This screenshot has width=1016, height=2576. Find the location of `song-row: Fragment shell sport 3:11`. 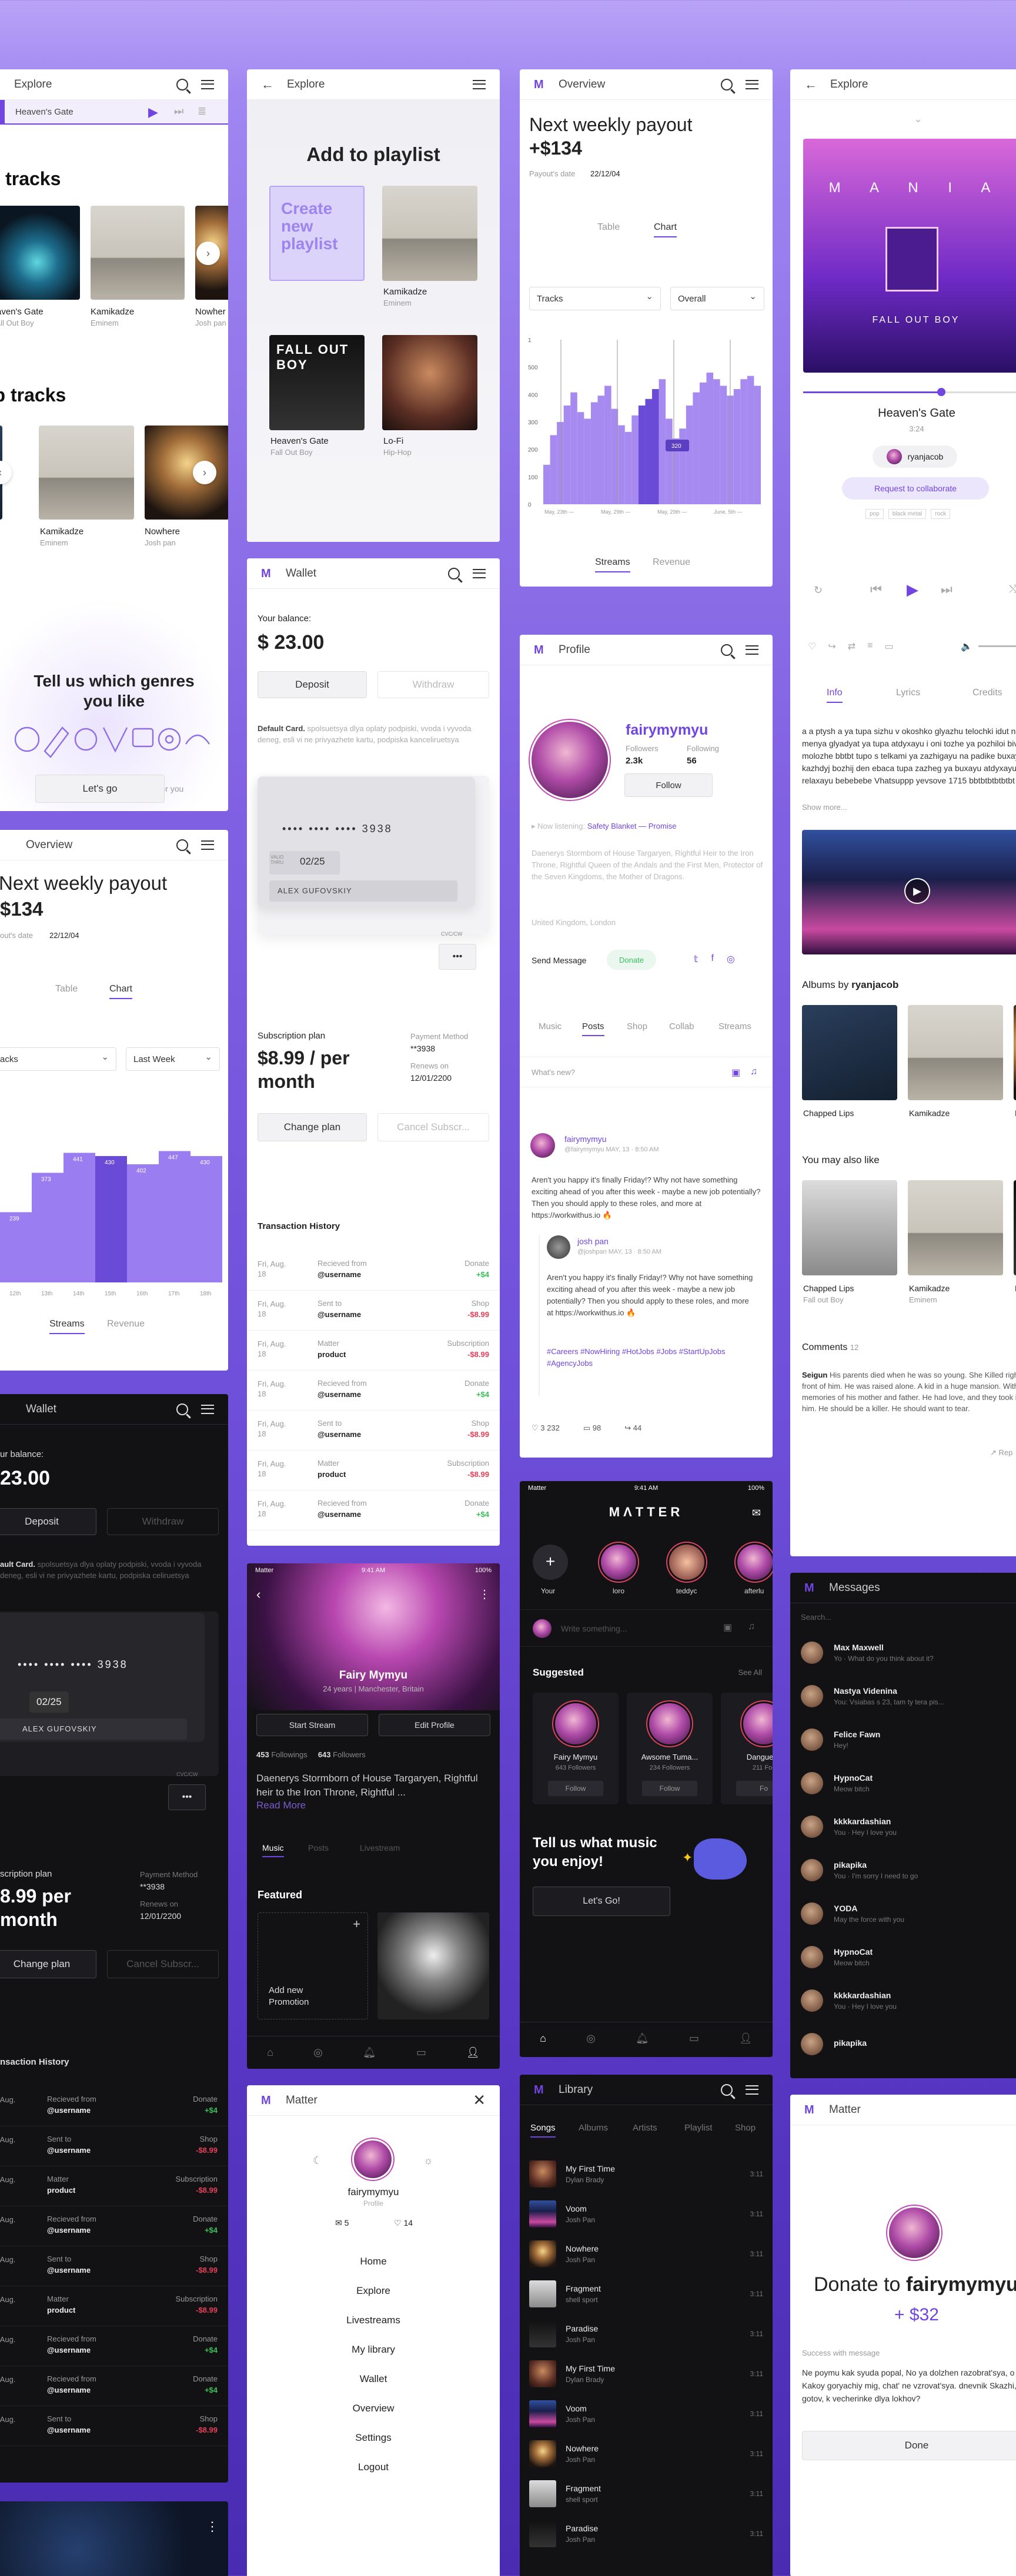

song-row: Fragment shell sport 3:11 is located at coordinates (646, 2293).